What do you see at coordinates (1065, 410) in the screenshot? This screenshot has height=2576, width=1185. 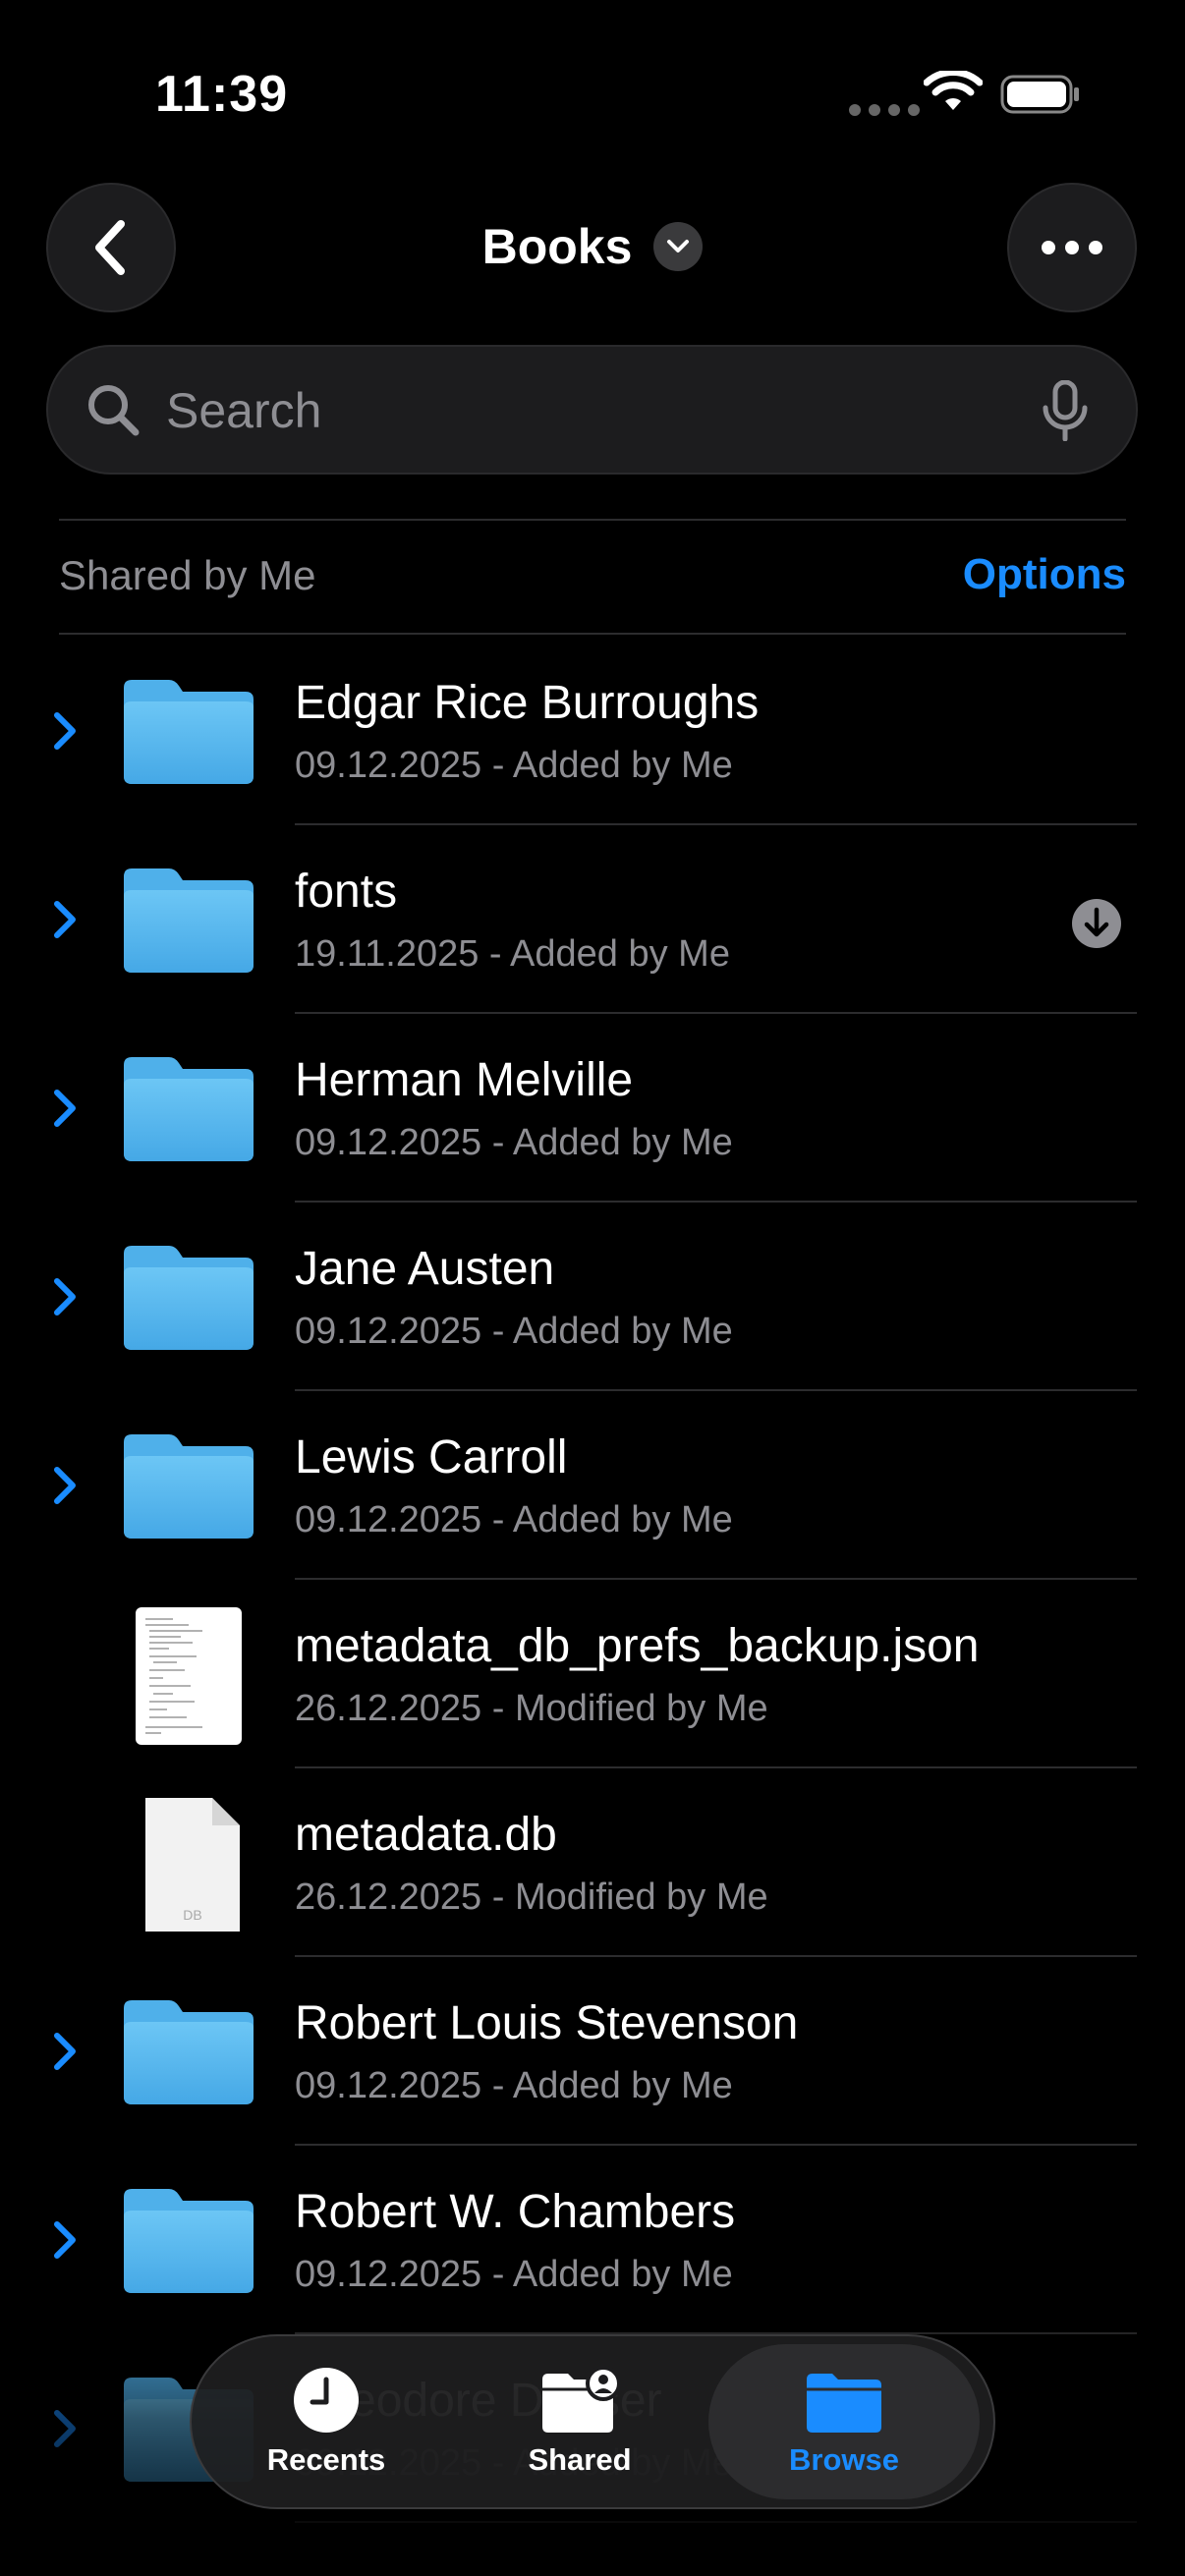 I see `microphone-icon` at bounding box center [1065, 410].